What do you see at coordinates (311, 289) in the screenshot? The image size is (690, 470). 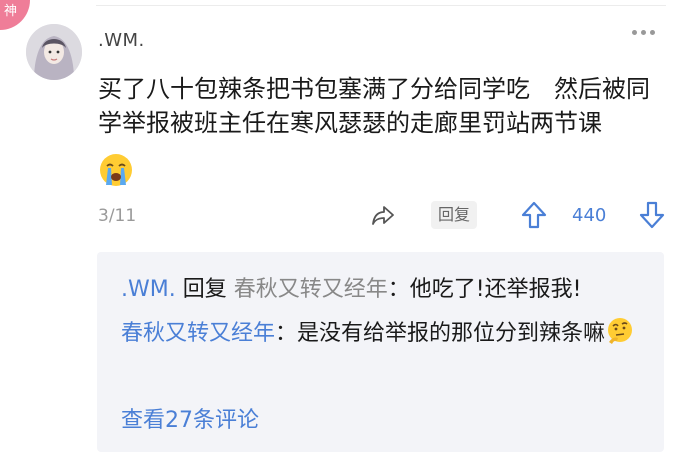 I see `reply-target: 春秋又转又经年` at bounding box center [311, 289].